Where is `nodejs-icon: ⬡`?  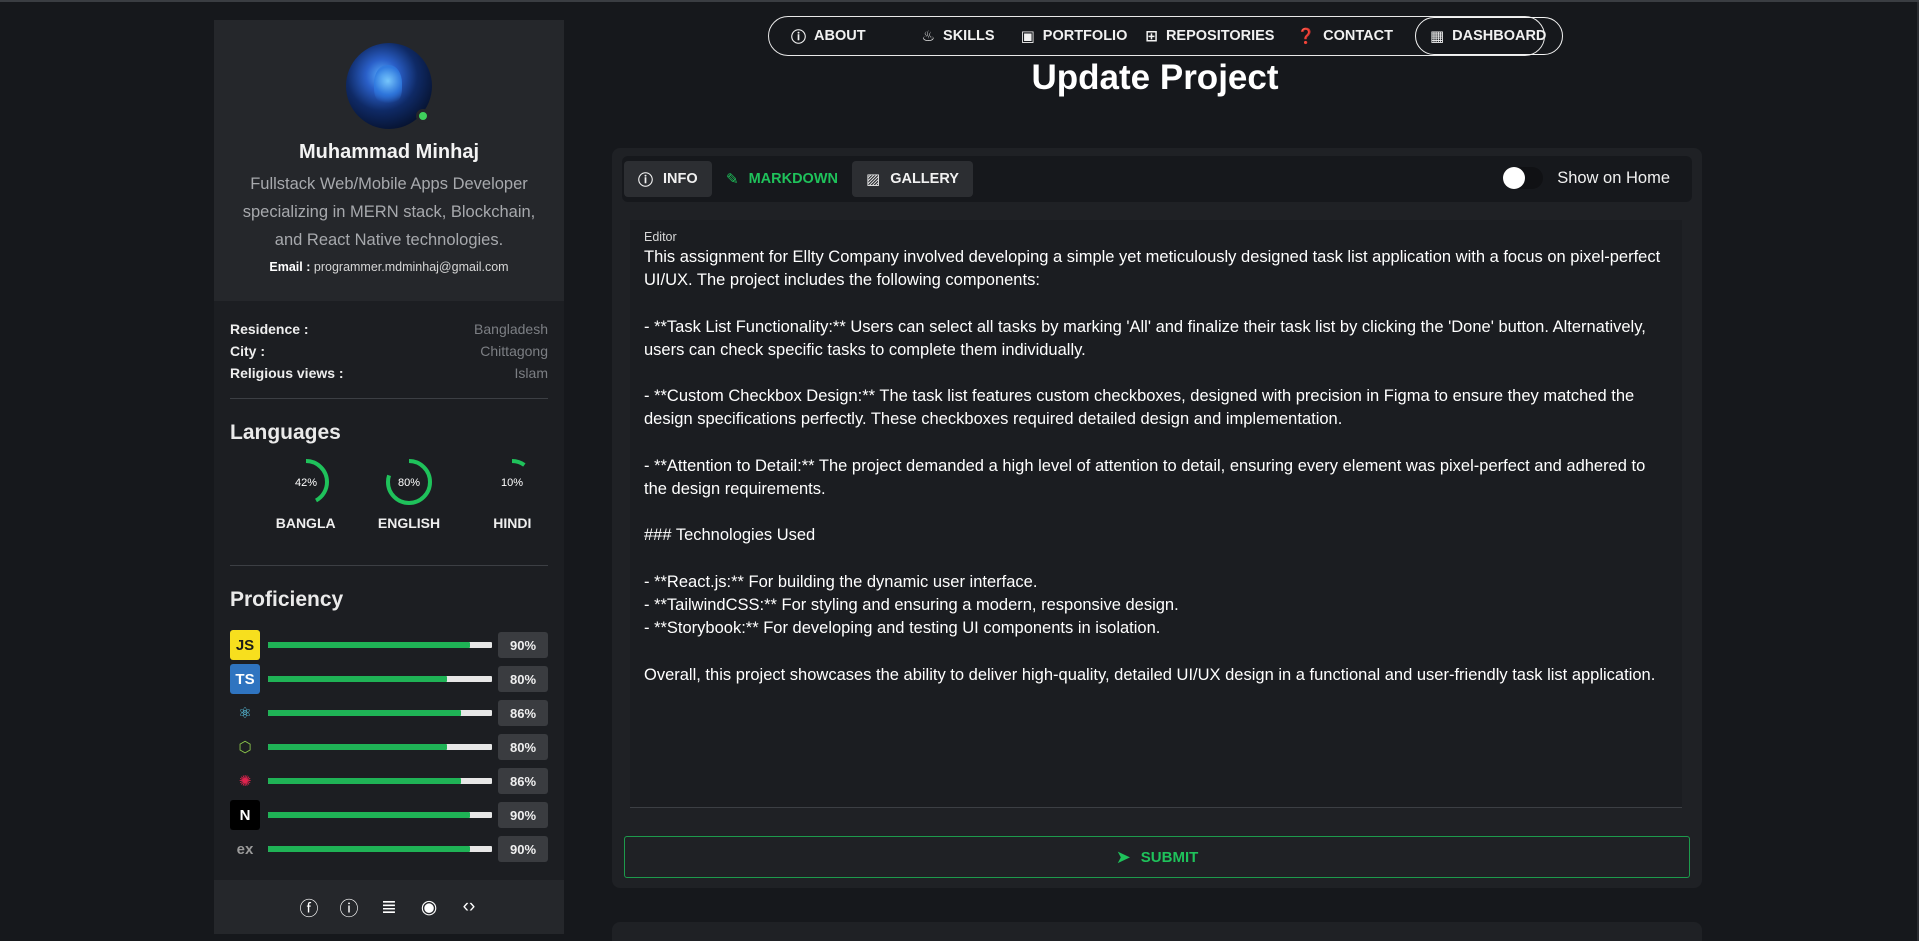 nodejs-icon: ⬡ is located at coordinates (245, 747).